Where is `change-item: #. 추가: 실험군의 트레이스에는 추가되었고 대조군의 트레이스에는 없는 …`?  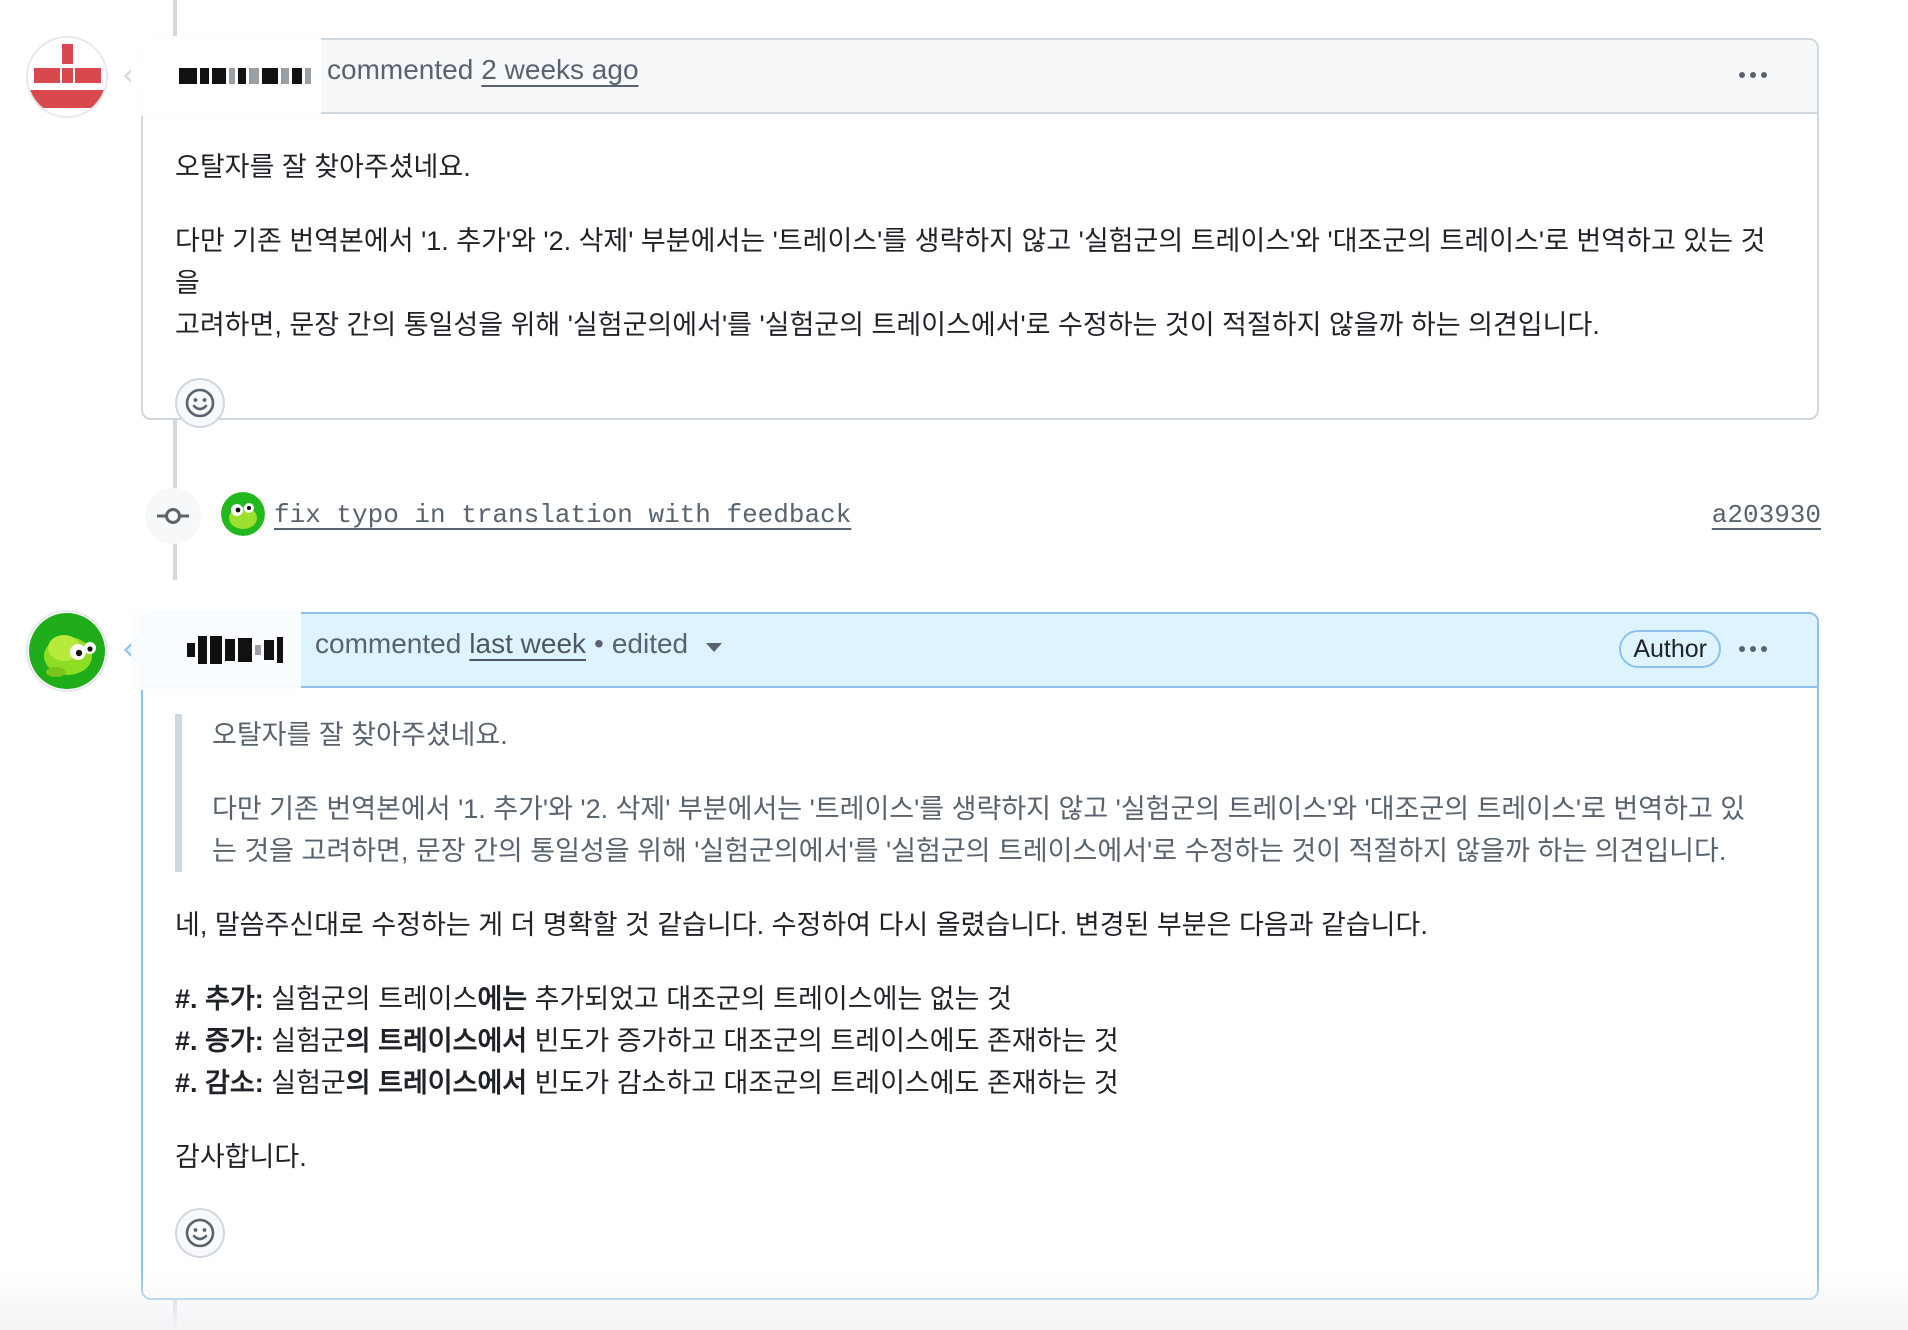 change-item: #. 추가: 실험군의 트레이스에는 추가되었고 대조군의 트레이스에는 없는 … is located at coordinates (980, 999).